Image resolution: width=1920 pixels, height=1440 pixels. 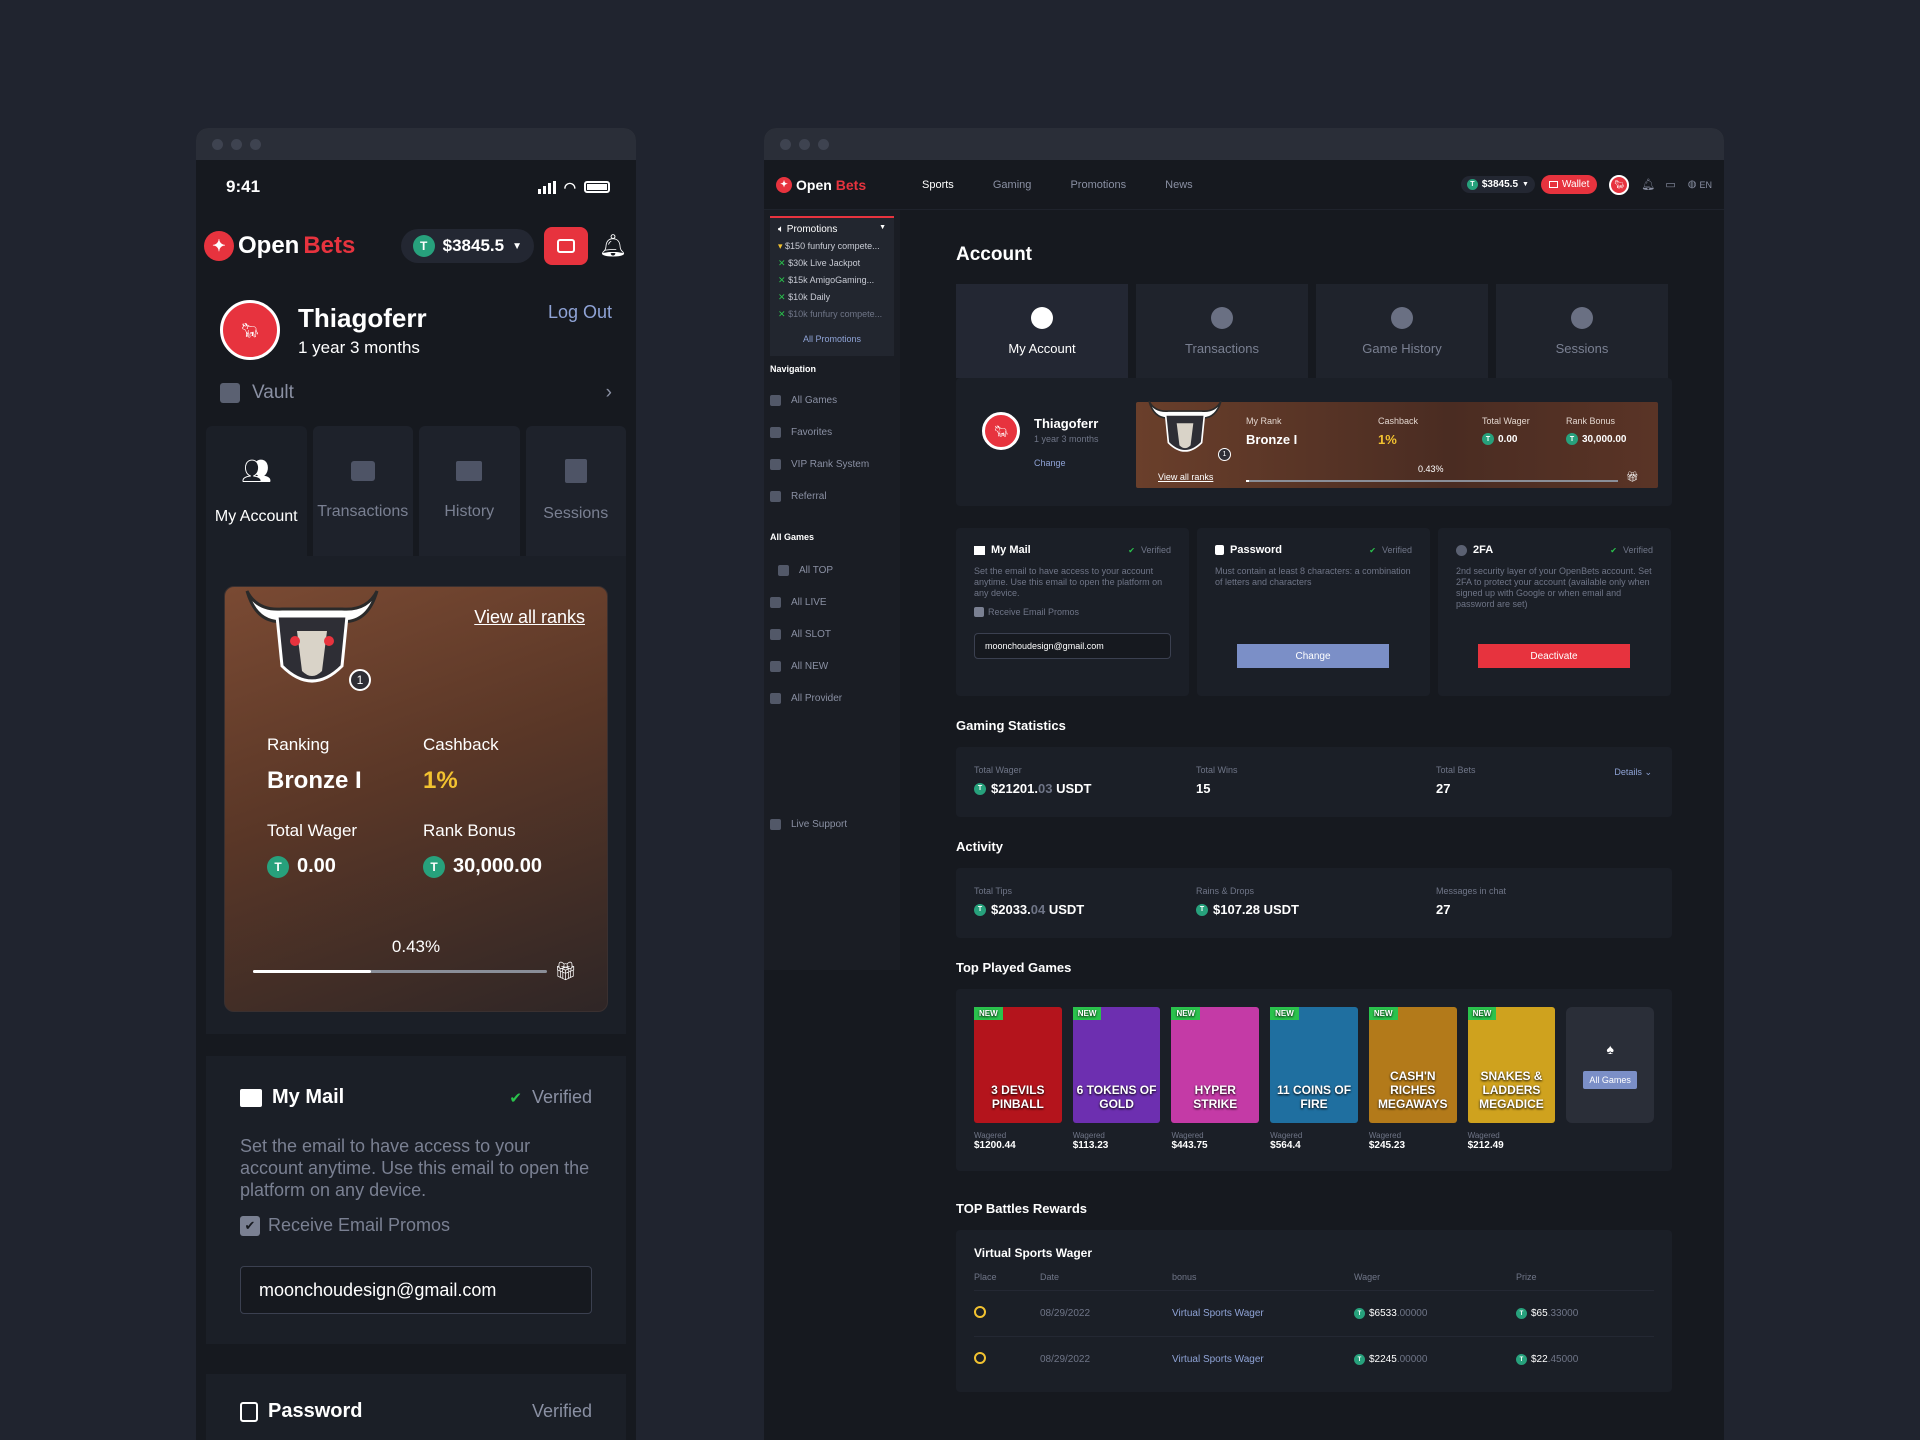 I want to click on vault-icon, so click(x=230, y=393).